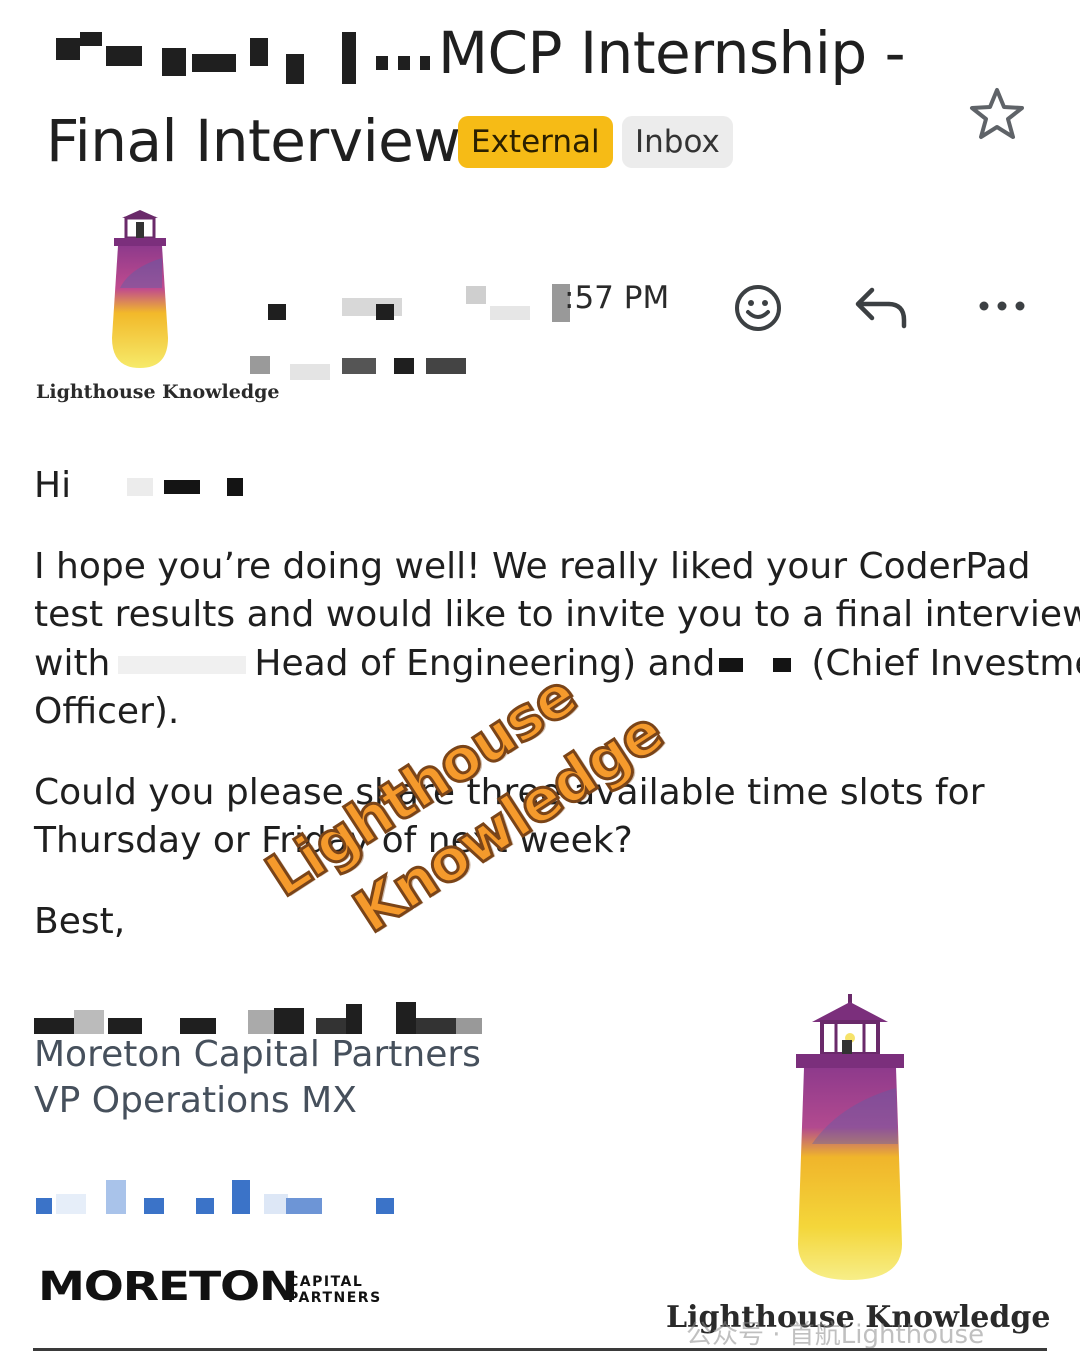 Image resolution: width=1080 pixels, height=1371 pixels. Describe the element at coordinates (80, 921) in the screenshot. I see `signoff: Best,` at that location.